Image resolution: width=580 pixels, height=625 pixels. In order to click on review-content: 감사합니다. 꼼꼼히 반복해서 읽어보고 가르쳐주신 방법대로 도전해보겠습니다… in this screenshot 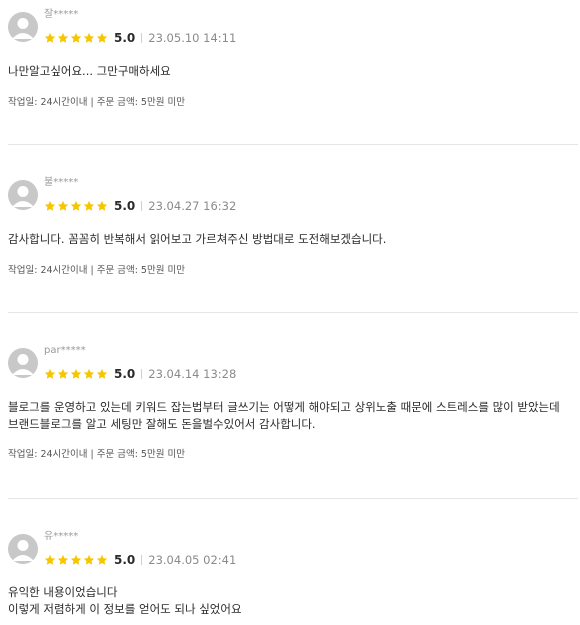, I will do `click(197, 239)`.